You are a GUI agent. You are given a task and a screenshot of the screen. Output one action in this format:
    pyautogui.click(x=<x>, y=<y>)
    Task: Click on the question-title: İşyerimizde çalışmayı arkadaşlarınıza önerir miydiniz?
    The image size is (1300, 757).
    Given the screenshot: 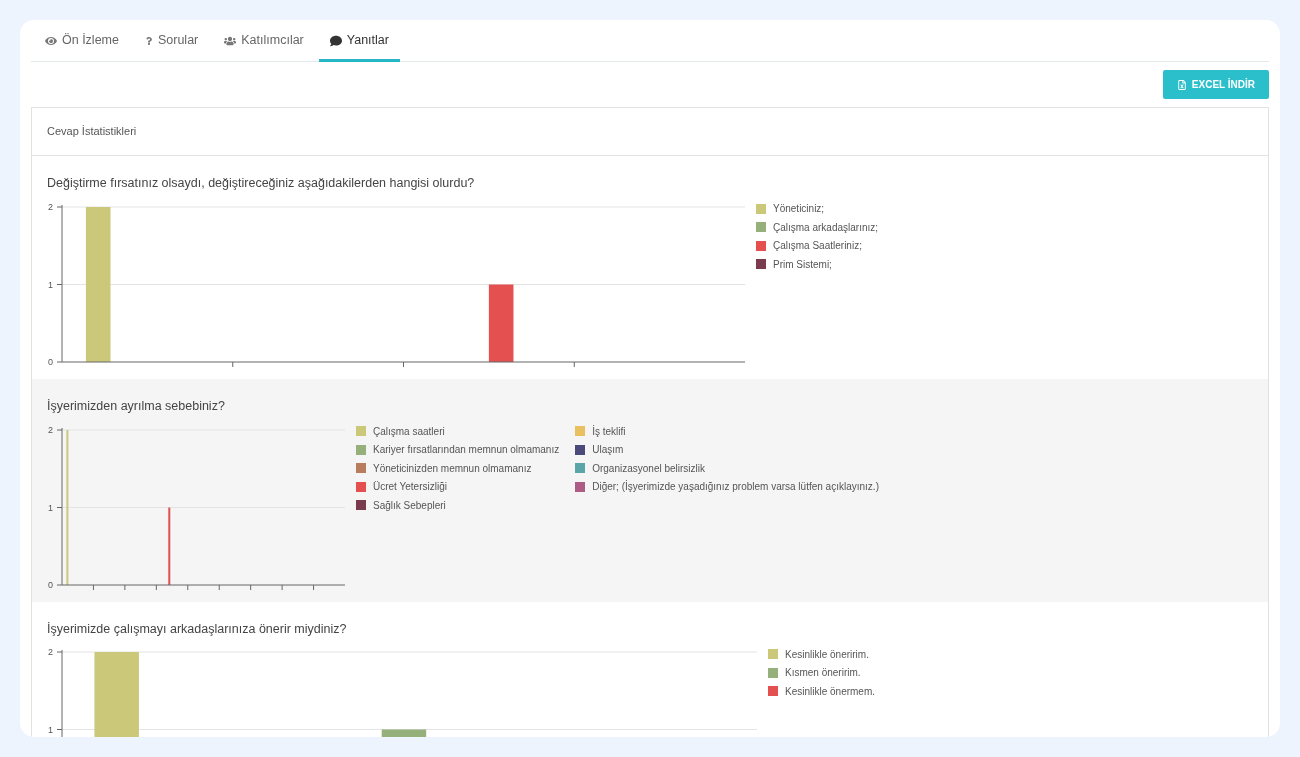 What is the action you would take?
    pyautogui.click(x=197, y=629)
    